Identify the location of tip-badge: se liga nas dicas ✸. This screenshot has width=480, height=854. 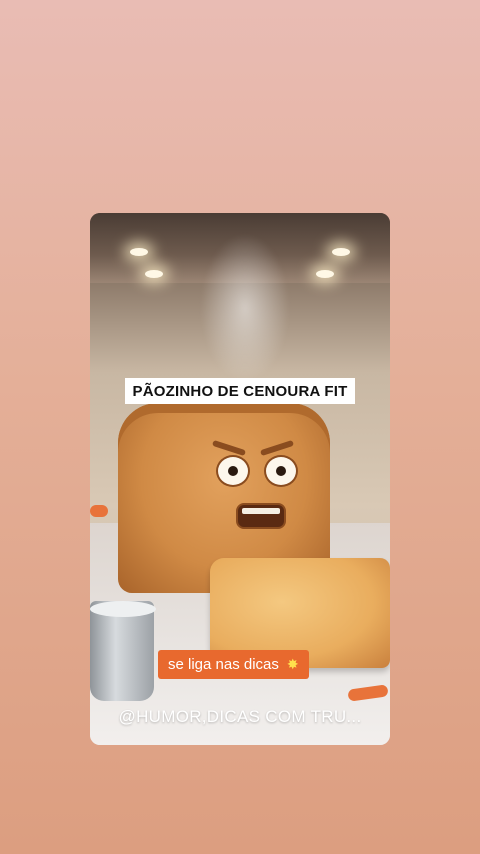
(233, 664).